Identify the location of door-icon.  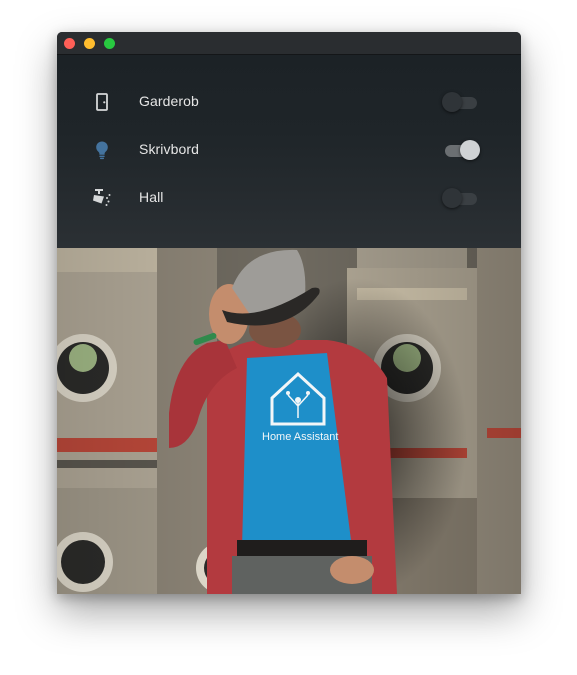
(102, 102).